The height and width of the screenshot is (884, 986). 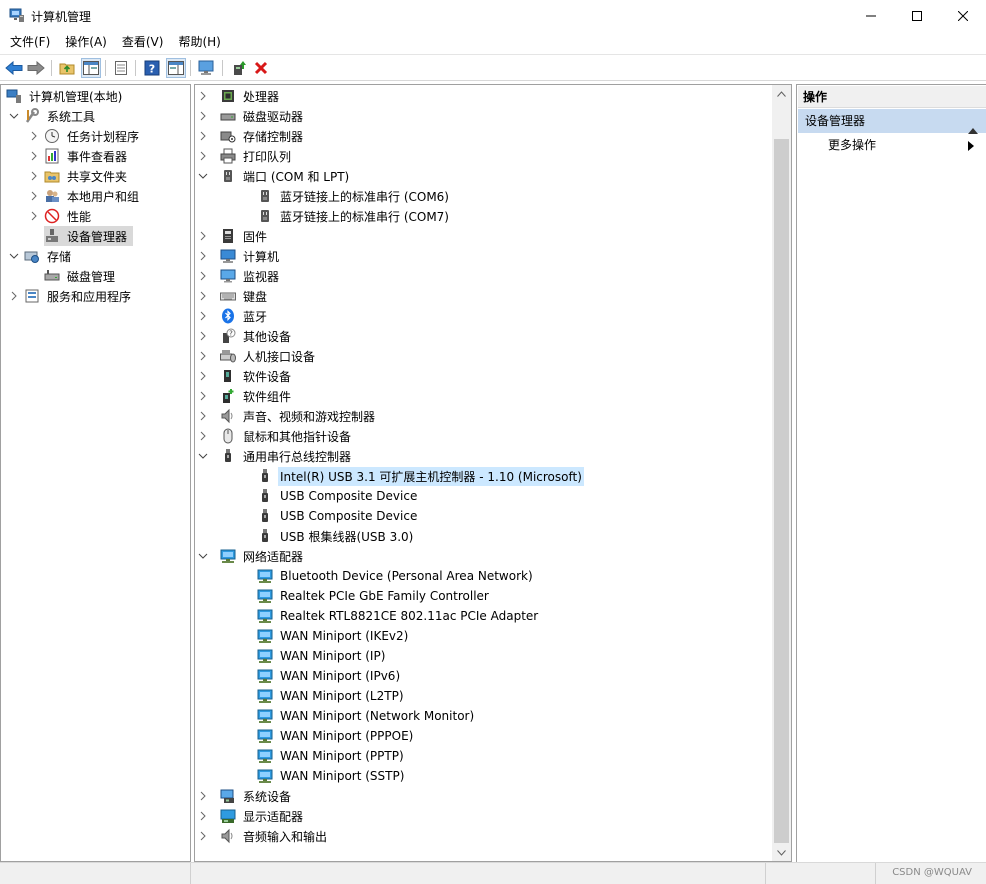 What do you see at coordinates (396, 576) in the screenshot?
I see `device-item: Bluetooth Device (Personal Area Network)` at bounding box center [396, 576].